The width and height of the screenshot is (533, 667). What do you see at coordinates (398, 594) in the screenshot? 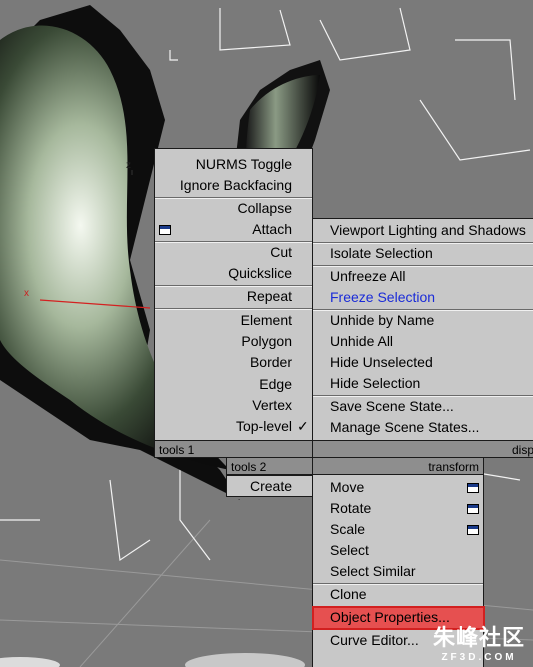
I see `menu-item-clone: Clone` at bounding box center [398, 594].